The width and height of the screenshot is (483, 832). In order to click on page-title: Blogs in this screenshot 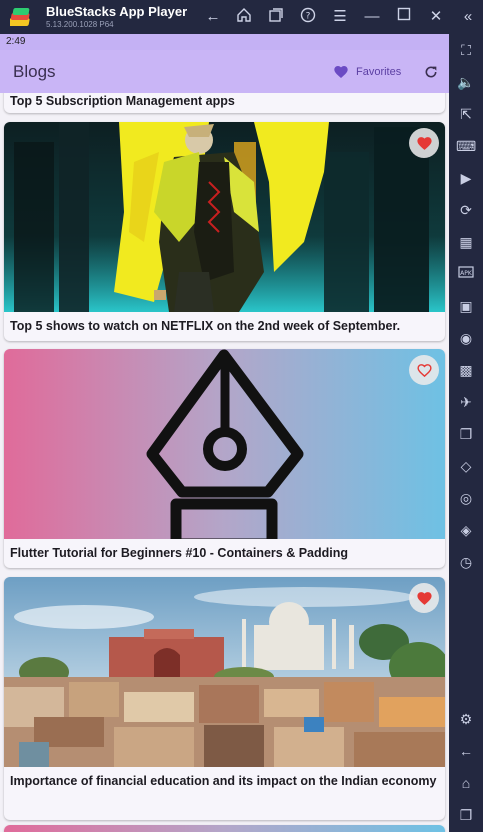, I will do `click(34, 71)`.